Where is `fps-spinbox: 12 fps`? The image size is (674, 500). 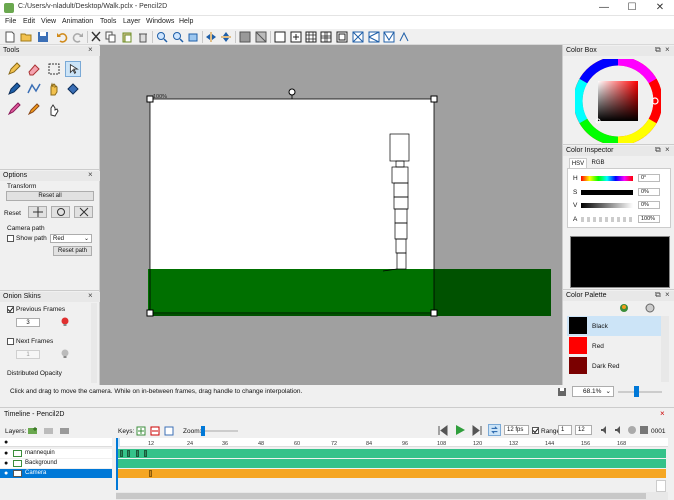 fps-spinbox: 12 fps is located at coordinates (516, 430).